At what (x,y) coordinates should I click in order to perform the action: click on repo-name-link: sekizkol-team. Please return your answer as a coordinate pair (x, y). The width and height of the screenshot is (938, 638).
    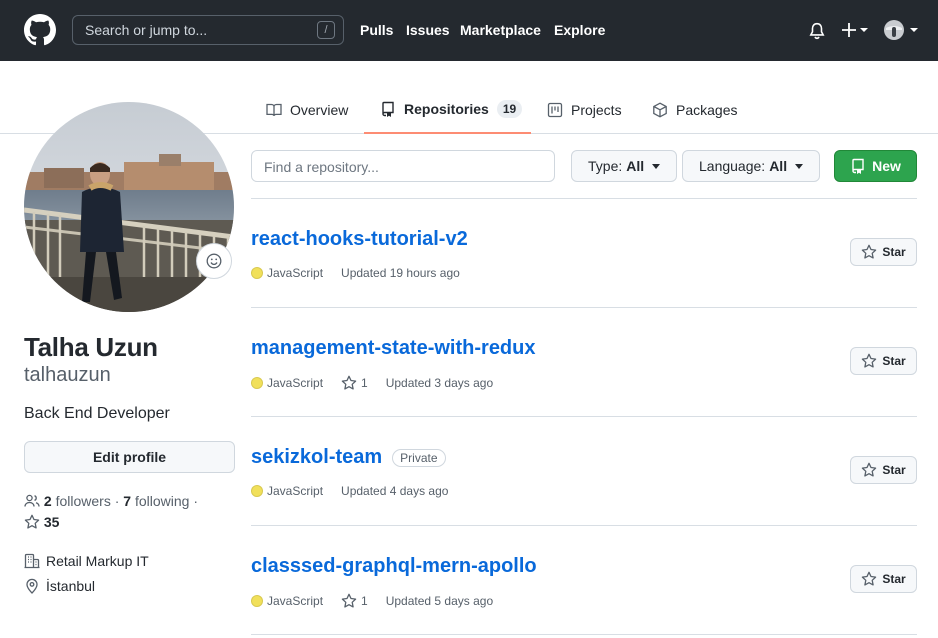
    Looking at the image, I should click on (316, 457).